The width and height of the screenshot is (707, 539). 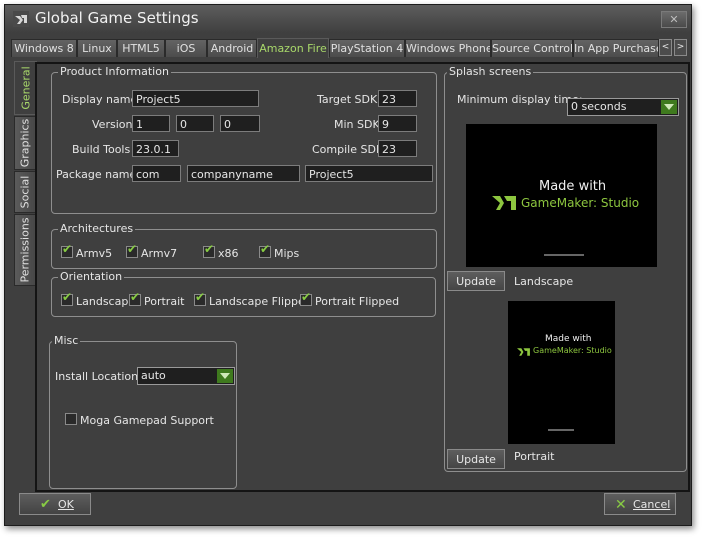 I want to click on armv7-checkbox-box: ✔, so click(x=132, y=250).